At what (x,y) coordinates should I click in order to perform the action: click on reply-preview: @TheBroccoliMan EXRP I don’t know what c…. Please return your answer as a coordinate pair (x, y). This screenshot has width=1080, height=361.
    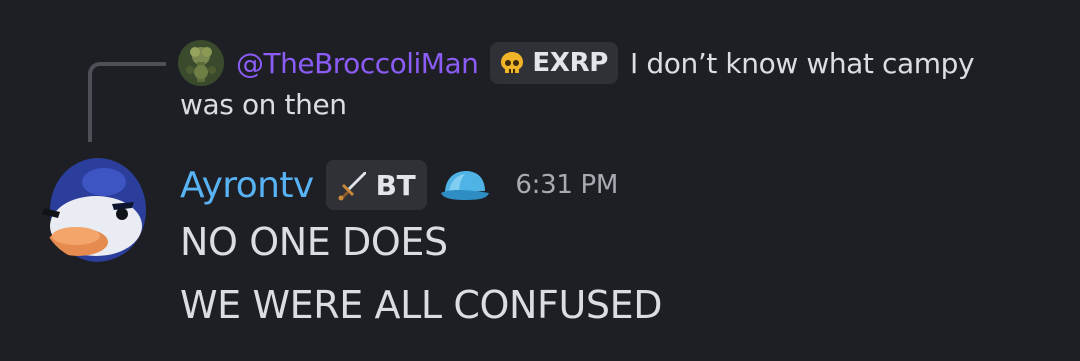
    Looking at the image, I should click on (605, 63).